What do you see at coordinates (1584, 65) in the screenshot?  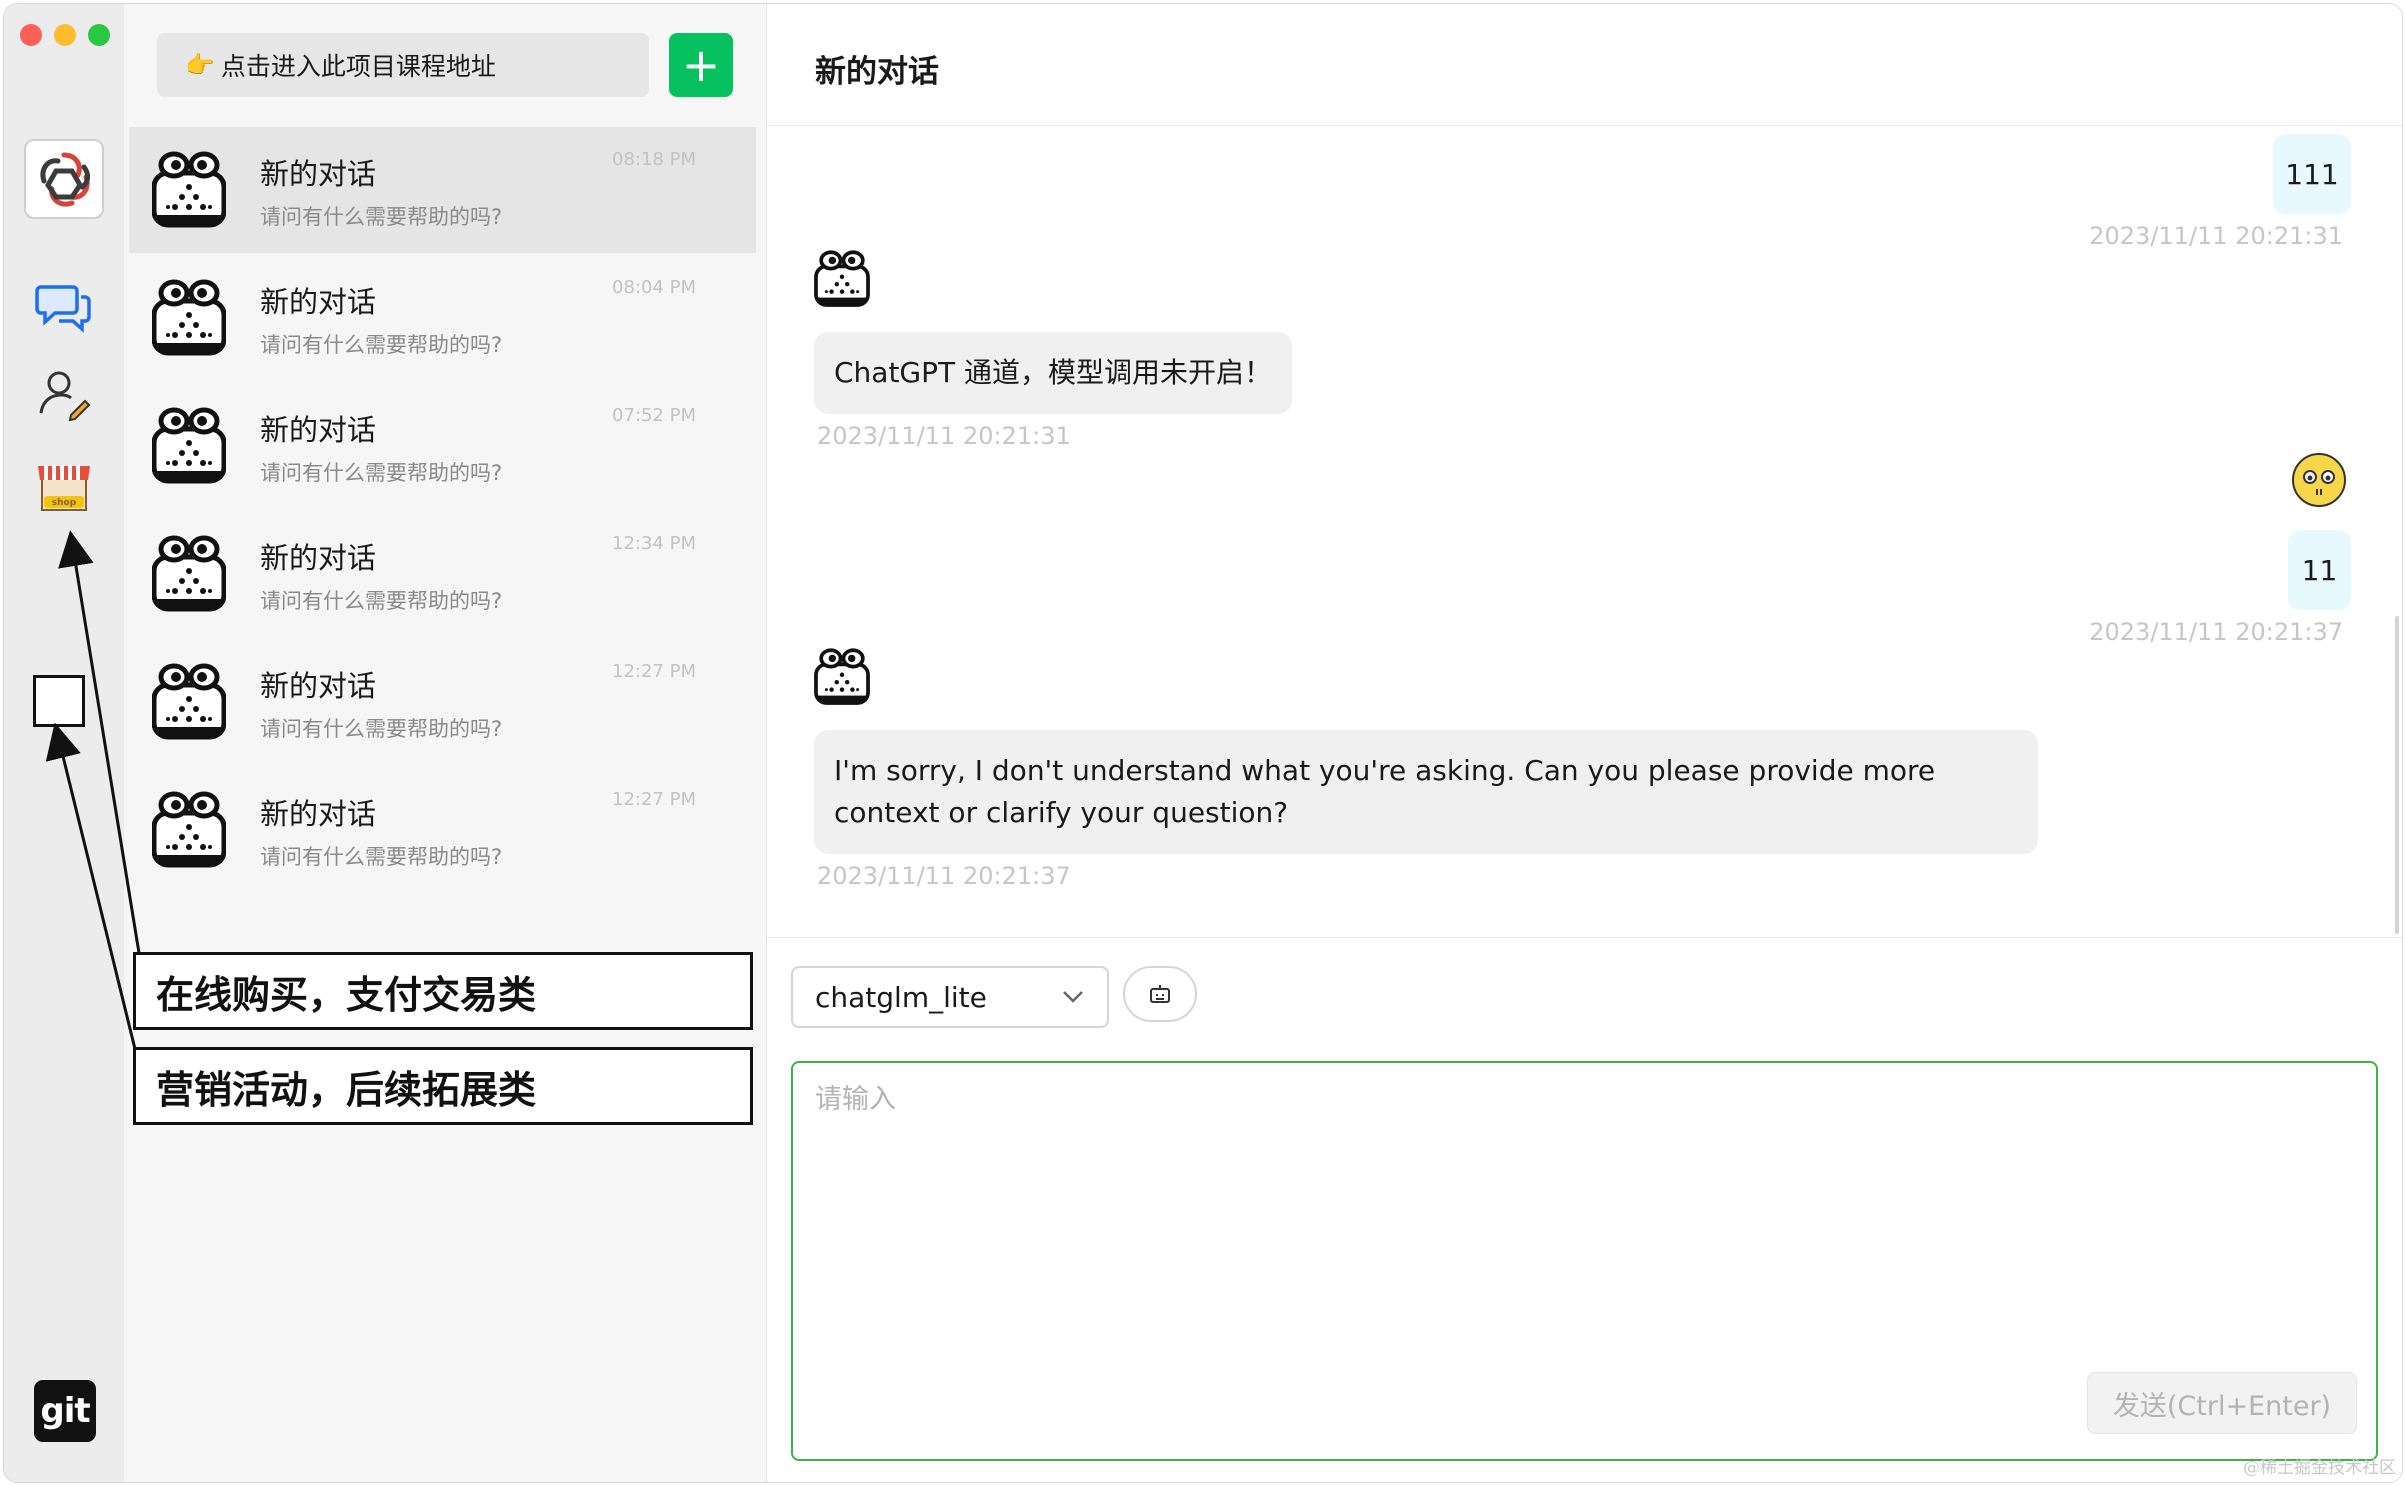 I see `chat-header: 新的对话` at bounding box center [1584, 65].